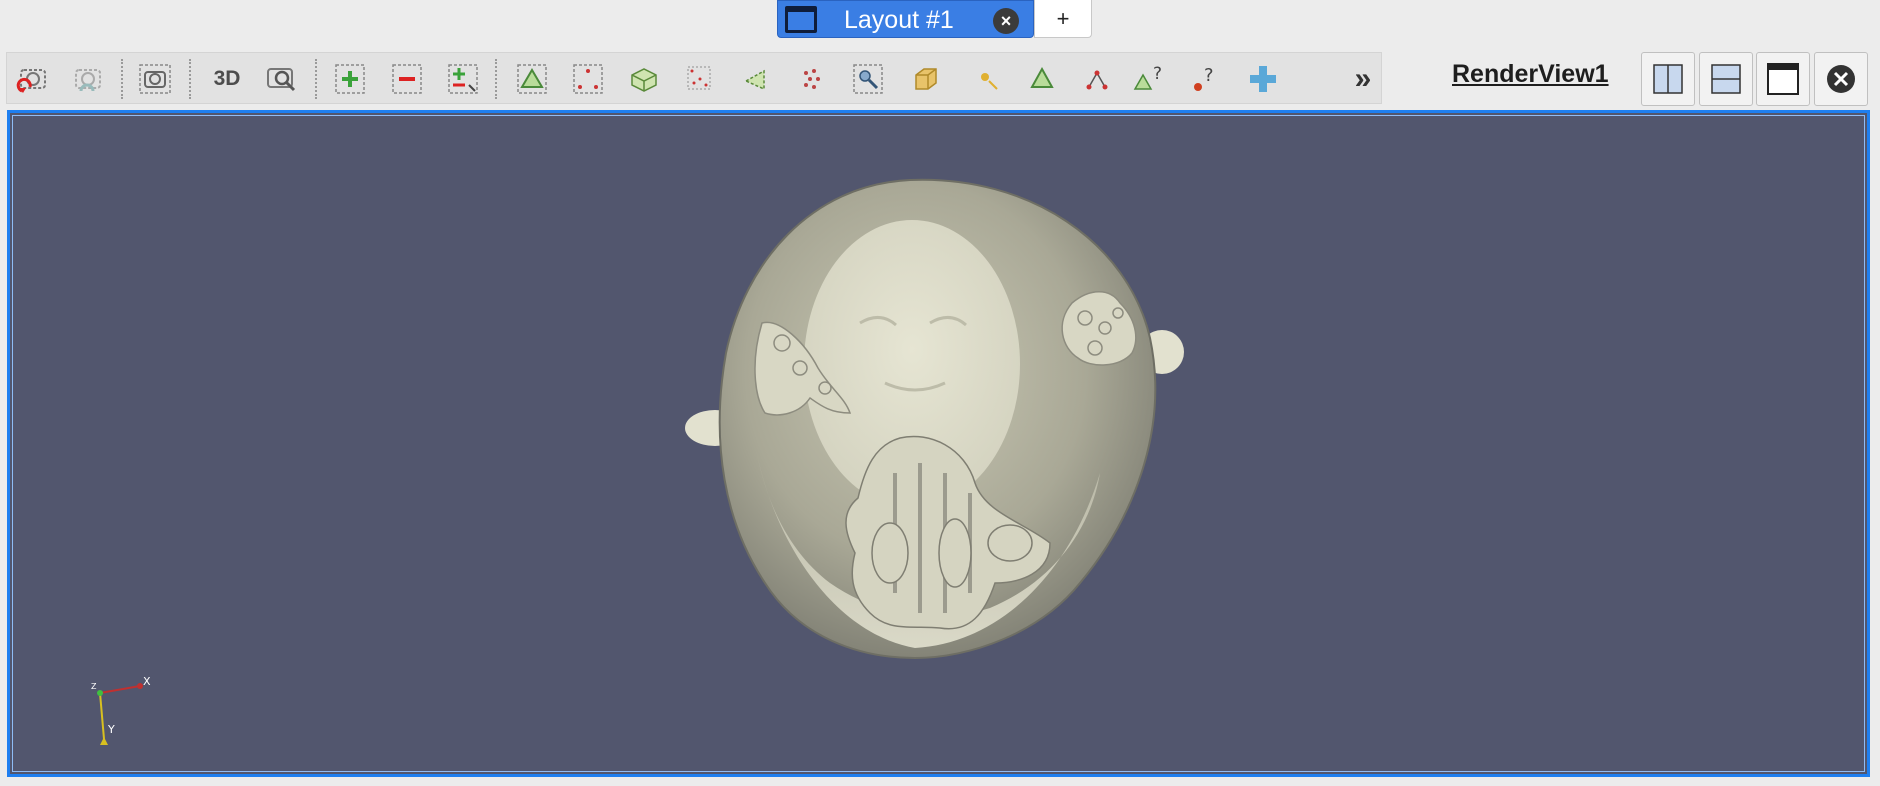 The width and height of the screenshot is (1880, 786). I want to click on select-points-polygon-icon, so click(812, 79).